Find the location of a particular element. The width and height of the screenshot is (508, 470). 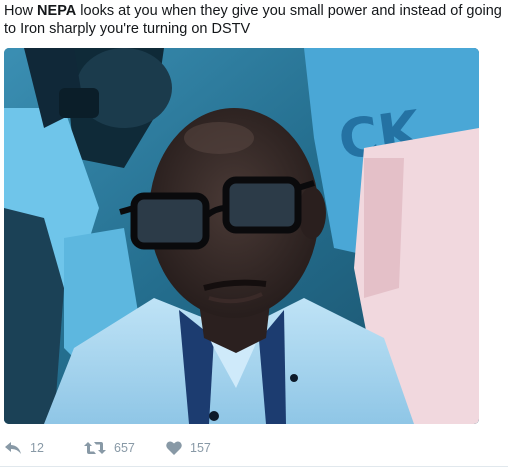

retweet-icon is located at coordinates (95, 448).